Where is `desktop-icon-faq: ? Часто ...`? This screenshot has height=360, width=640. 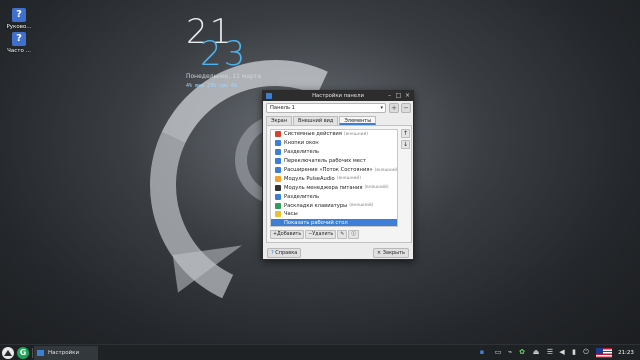
desktop-icon-faq: ? Часто ... is located at coordinates (19, 43).